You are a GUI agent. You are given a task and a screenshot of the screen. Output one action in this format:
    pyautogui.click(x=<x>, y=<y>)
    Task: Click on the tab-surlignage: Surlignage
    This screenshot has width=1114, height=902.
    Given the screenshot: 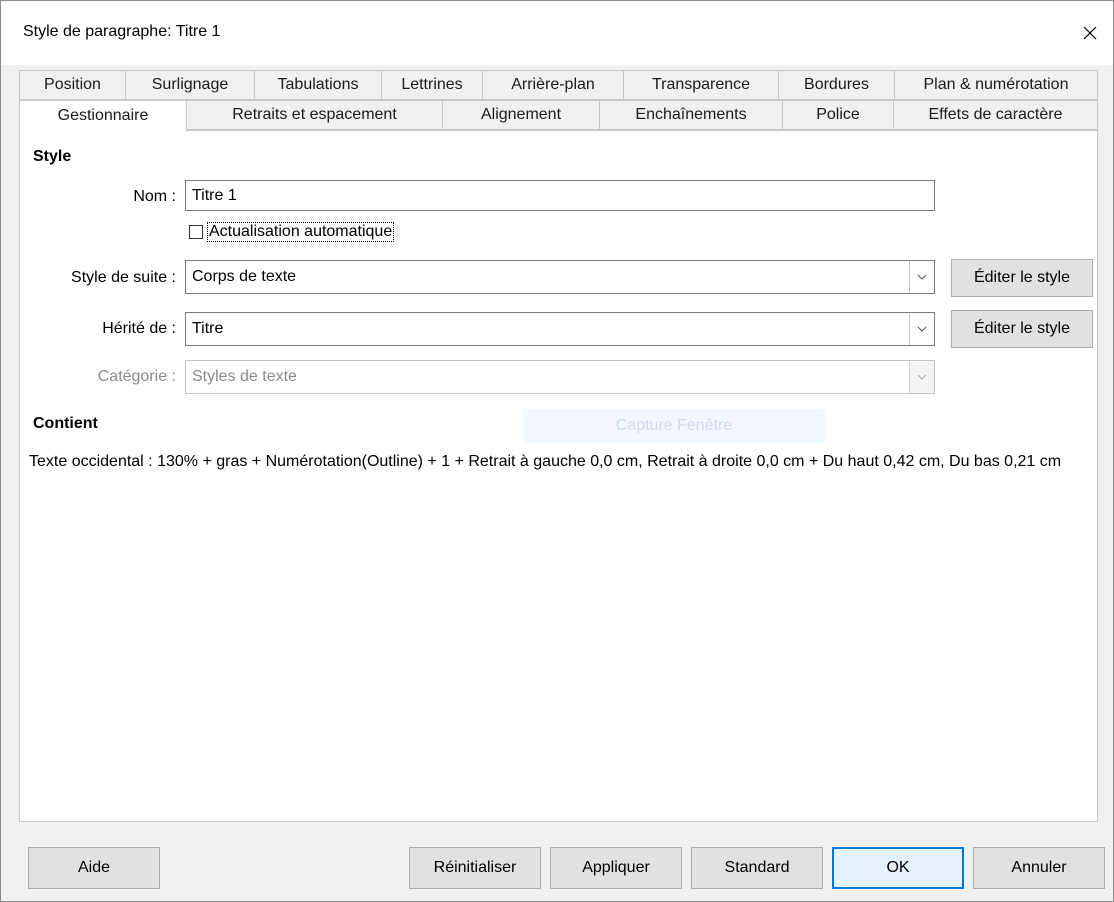 What is the action you would take?
    pyautogui.click(x=190, y=85)
    